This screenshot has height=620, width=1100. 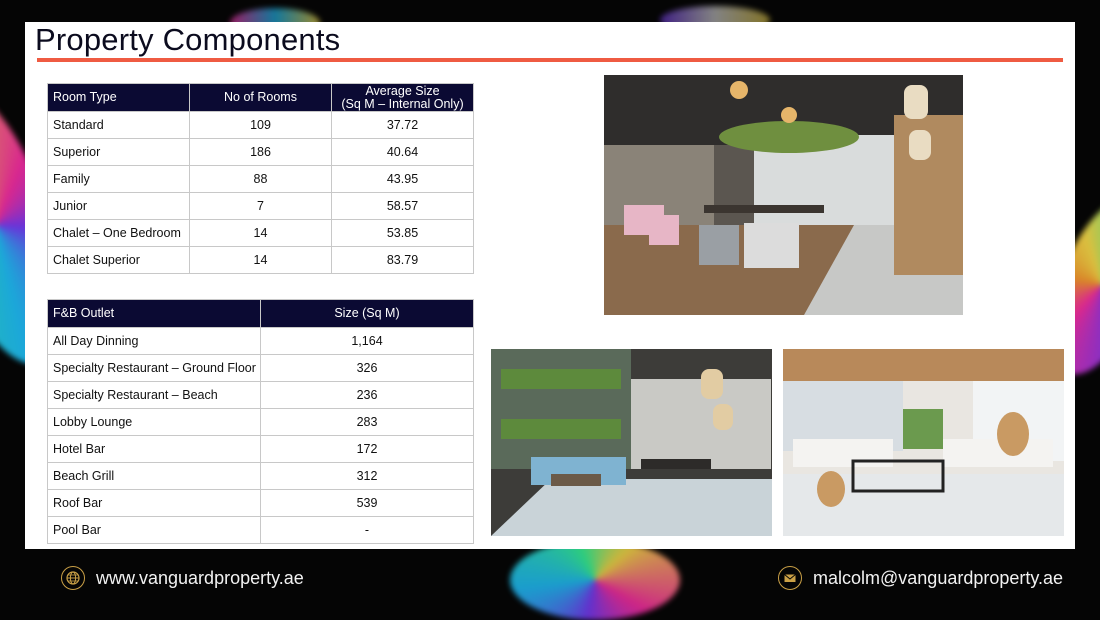 I want to click on table-row: Junior 7 58.57, so click(x=260, y=206).